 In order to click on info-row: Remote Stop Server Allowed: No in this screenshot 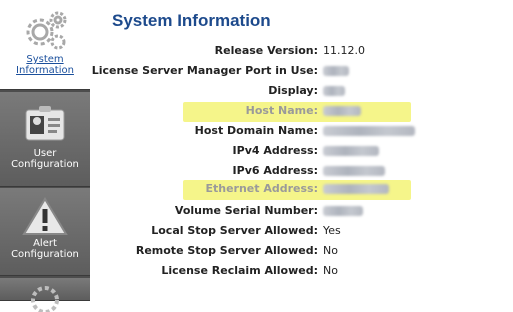, I will do `click(305, 252)`.